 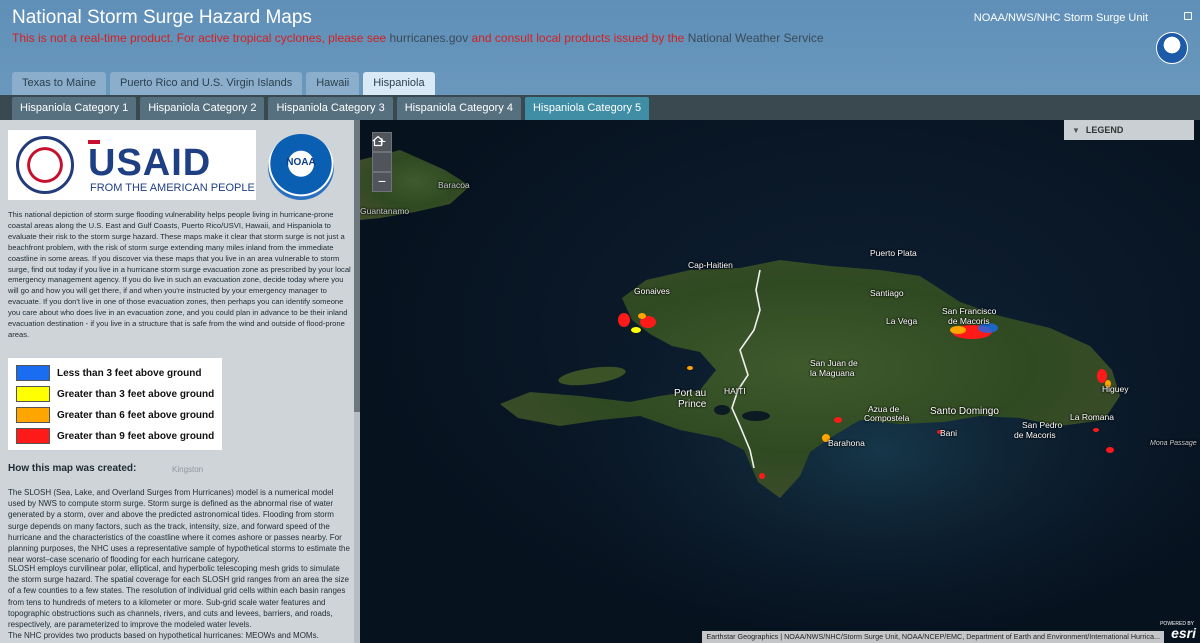 What do you see at coordinates (129, 373) in the screenshot?
I see `legend-label: Less than 3 feet above ground` at bounding box center [129, 373].